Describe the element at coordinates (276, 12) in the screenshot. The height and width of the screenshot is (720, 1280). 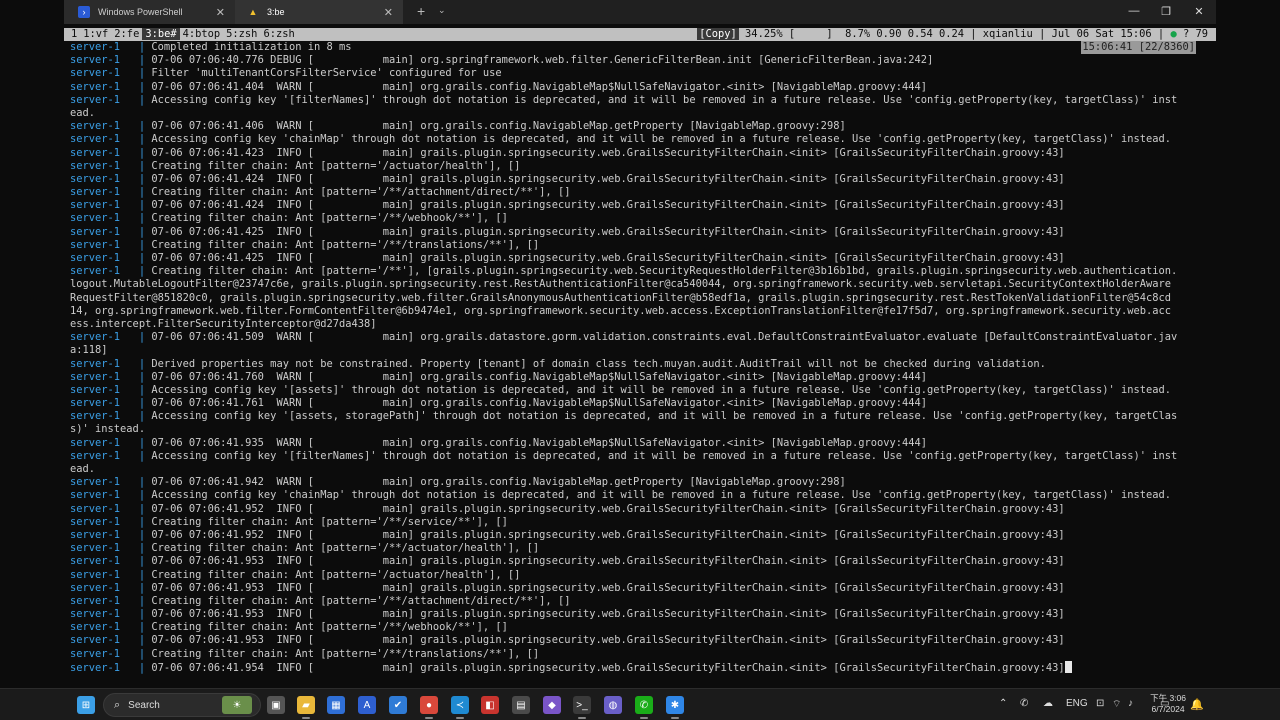
I see `tab-label: 3:be` at that location.